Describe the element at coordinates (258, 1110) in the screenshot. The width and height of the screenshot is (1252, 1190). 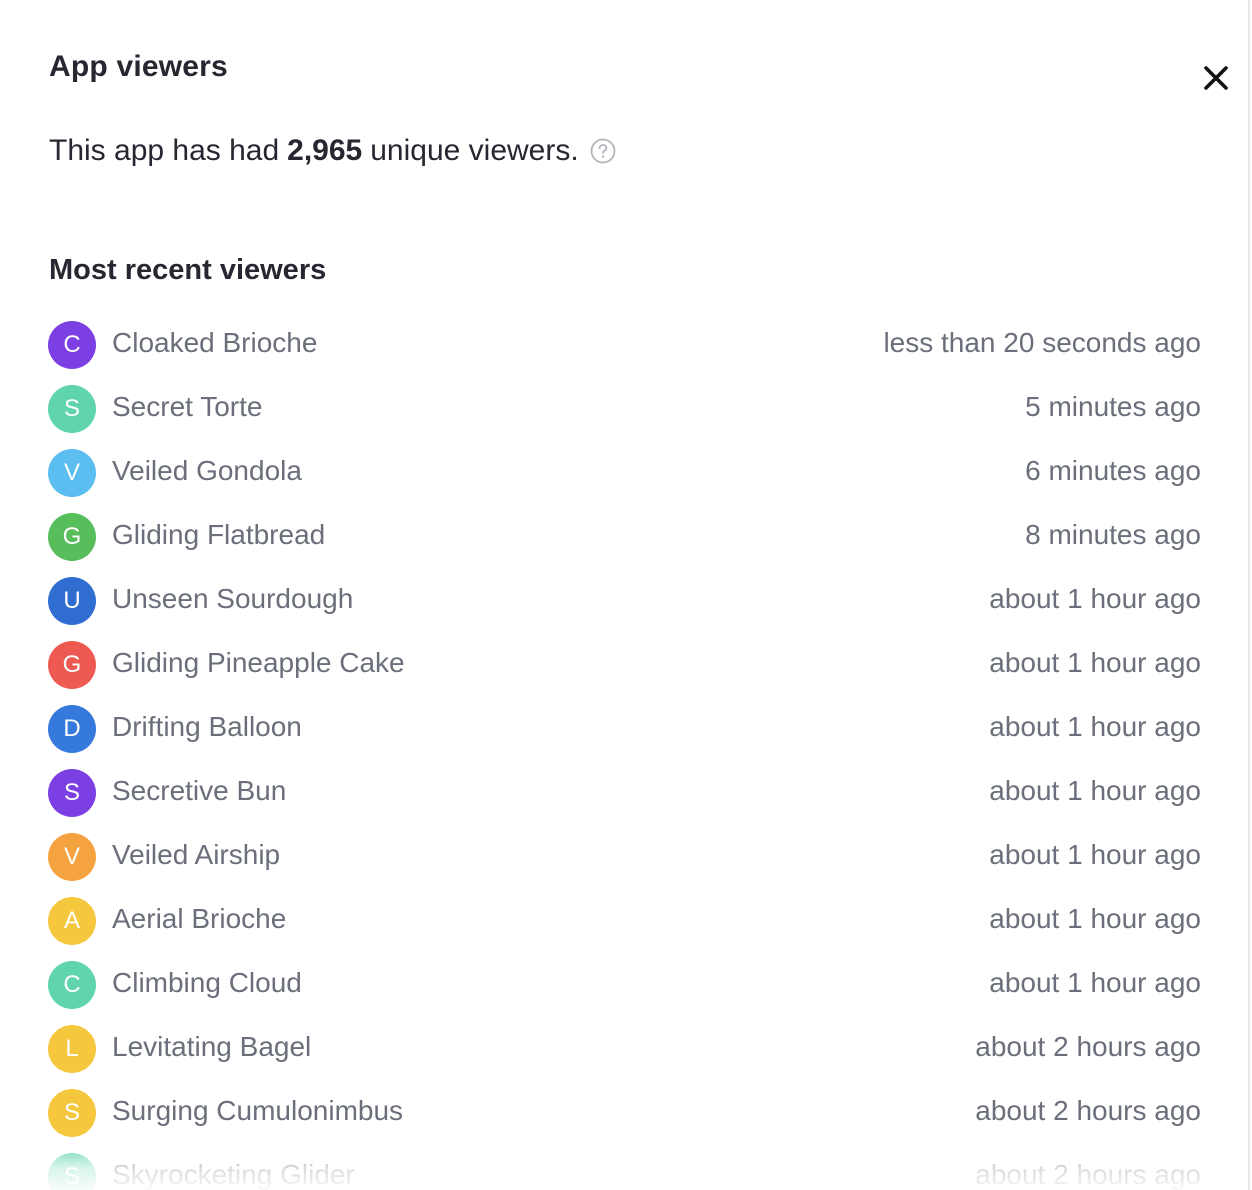
I see `viewer-name: Surging Cumulonimbus` at that location.